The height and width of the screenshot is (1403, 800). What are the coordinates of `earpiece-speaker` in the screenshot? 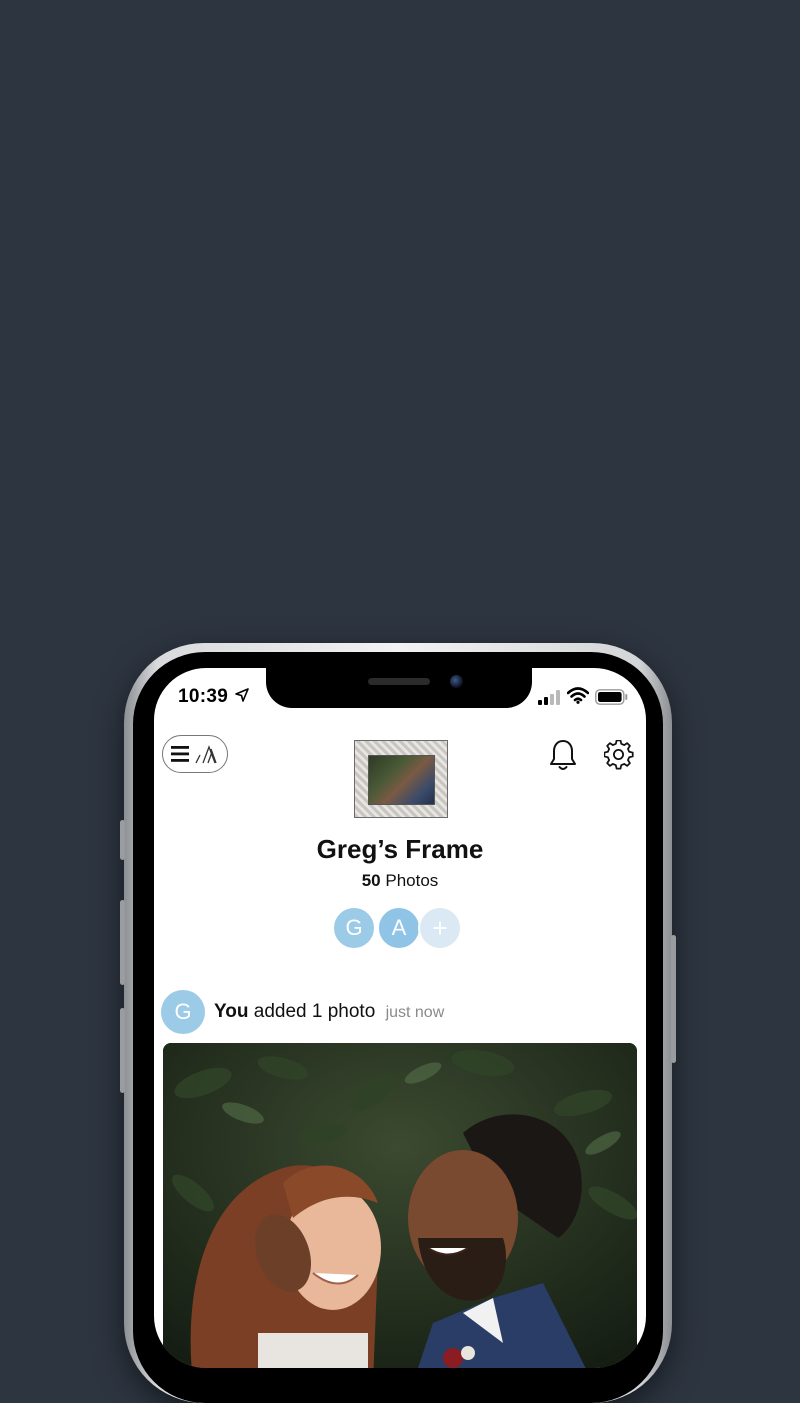 It's located at (399, 681).